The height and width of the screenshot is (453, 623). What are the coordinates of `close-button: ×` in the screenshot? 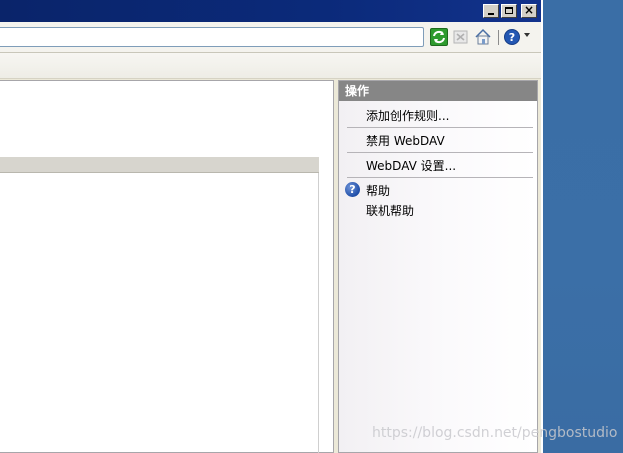 It's located at (529, 10).